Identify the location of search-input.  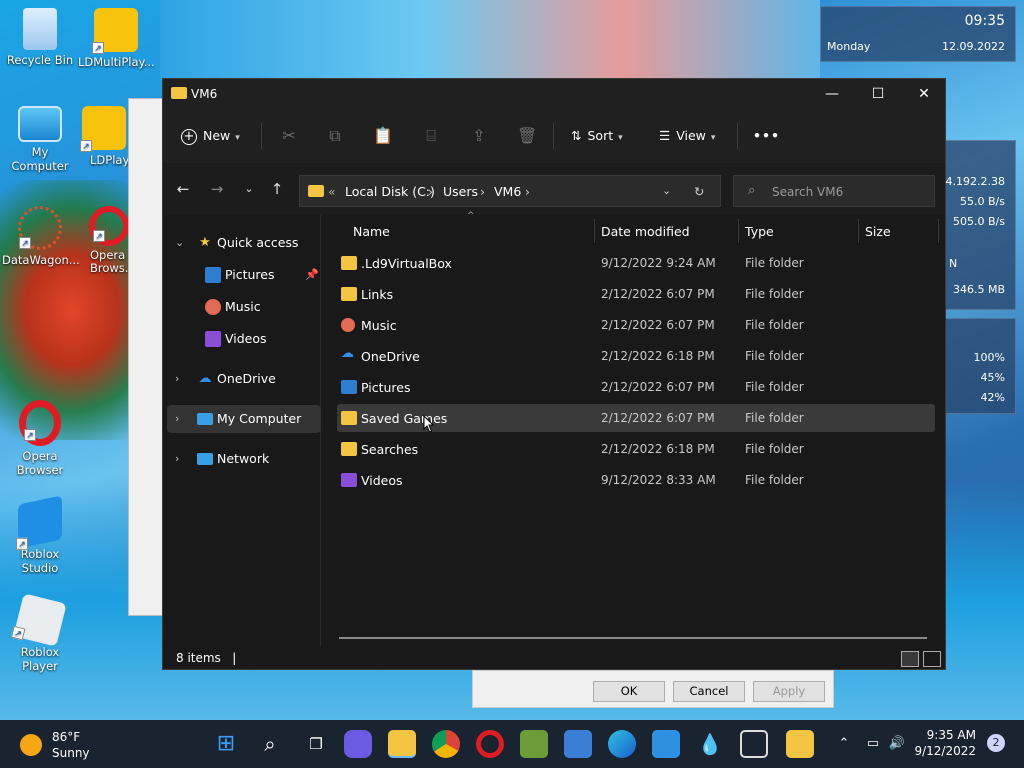
(847, 192).